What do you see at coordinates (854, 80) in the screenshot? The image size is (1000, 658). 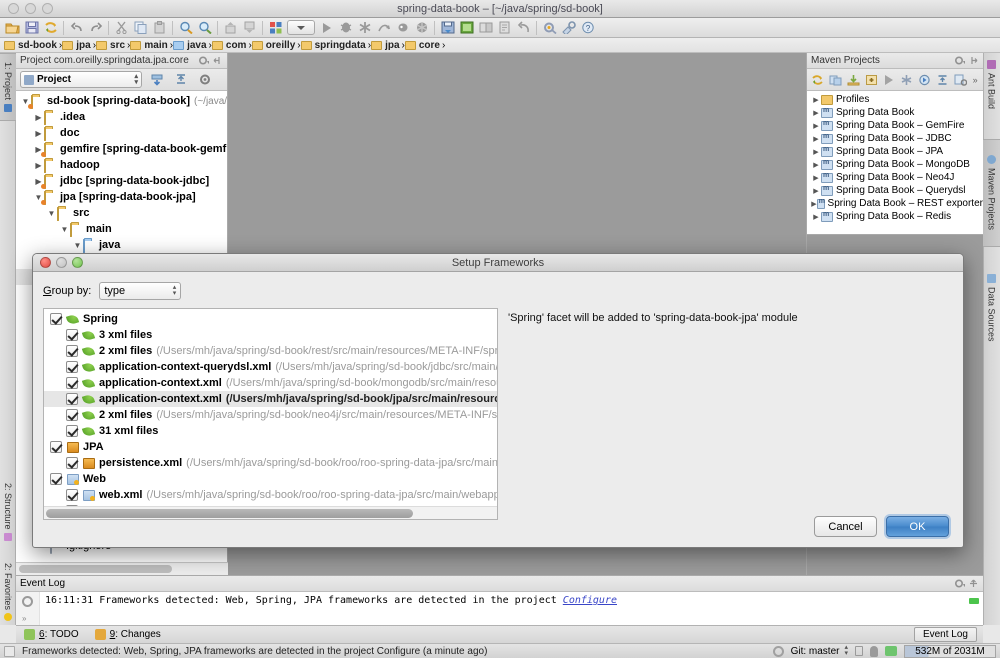 I see `download-sources-icon` at bounding box center [854, 80].